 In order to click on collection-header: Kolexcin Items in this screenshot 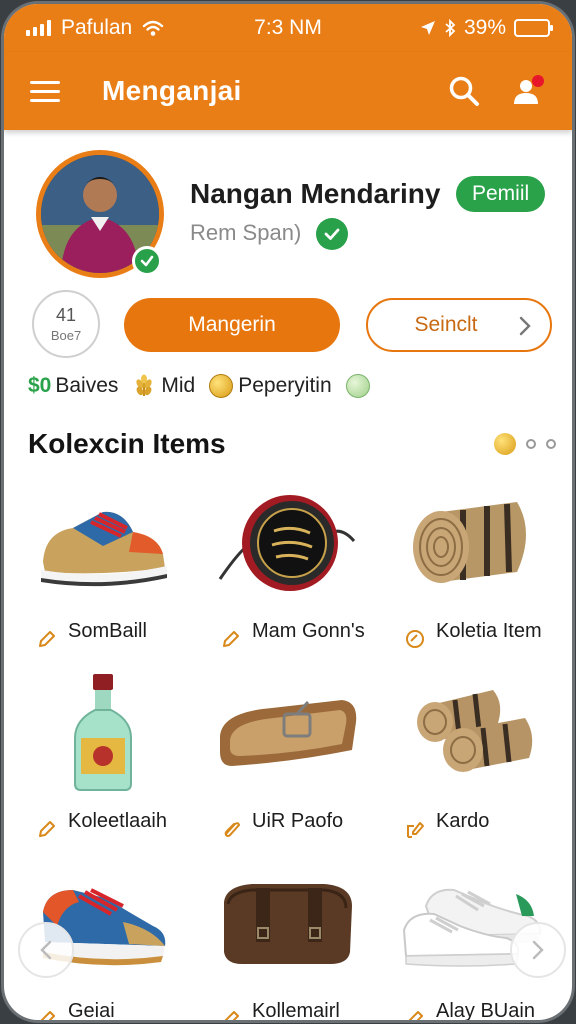, I will do `click(292, 444)`.